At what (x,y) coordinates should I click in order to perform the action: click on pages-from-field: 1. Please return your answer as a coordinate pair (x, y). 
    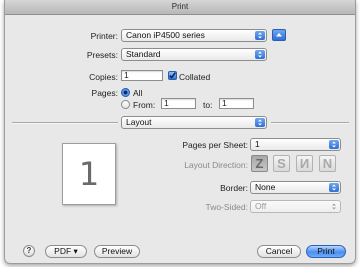
    Looking at the image, I should click on (178, 103).